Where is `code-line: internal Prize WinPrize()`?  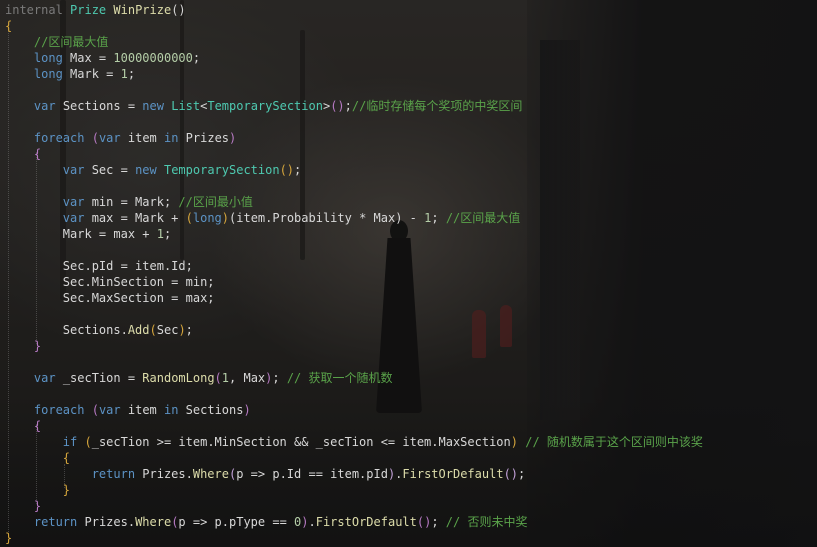 code-line: internal Prize WinPrize() is located at coordinates (95, 10).